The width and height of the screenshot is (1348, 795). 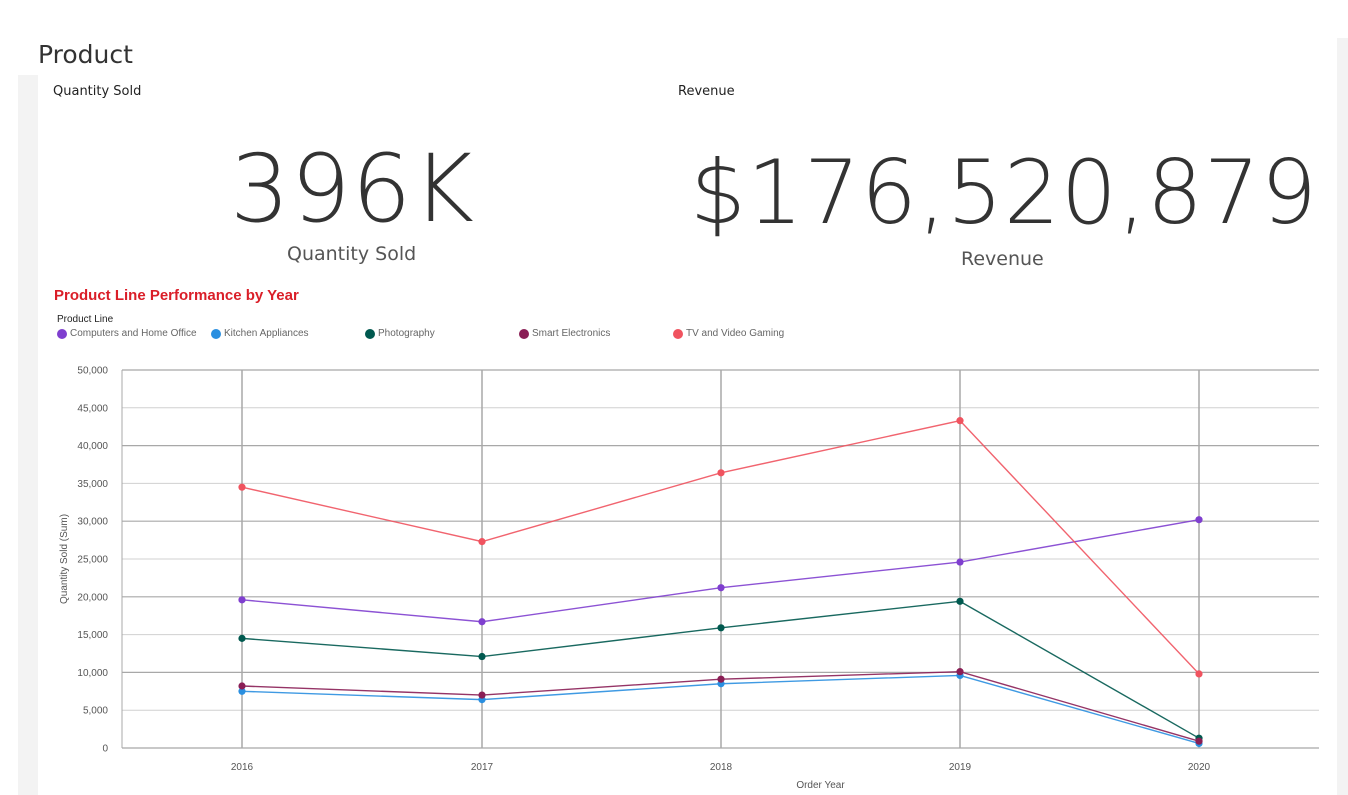 What do you see at coordinates (242, 767) in the screenshot?
I see `x-tick-label: 2016` at bounding box center [242, 767].